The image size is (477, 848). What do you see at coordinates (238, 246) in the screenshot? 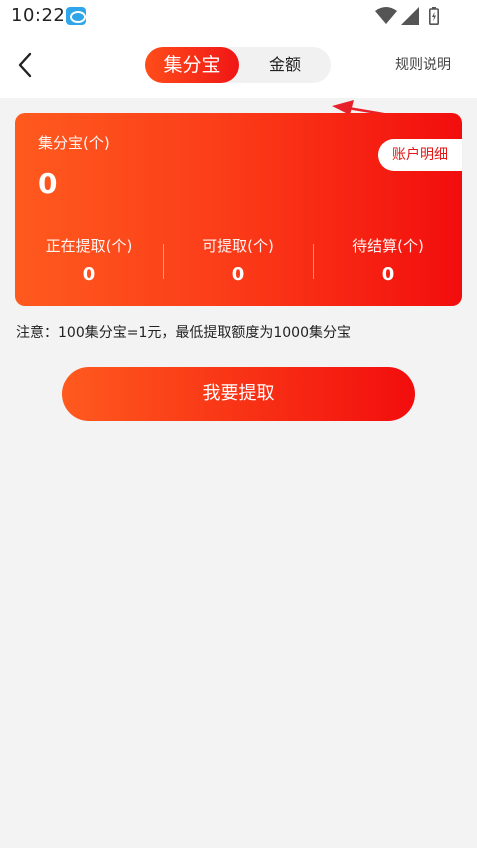
I see `stat-label: 可提取(个)` at bounding box center [238, 246].